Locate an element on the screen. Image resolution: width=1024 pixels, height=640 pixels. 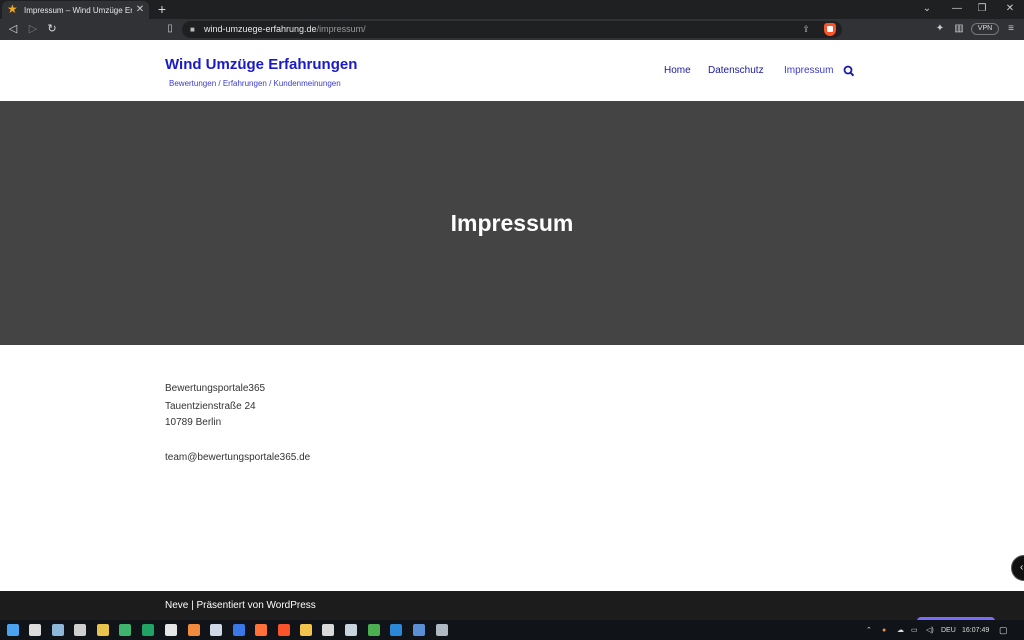
restore-icon: ❐ is located at coordinates (982, 9).